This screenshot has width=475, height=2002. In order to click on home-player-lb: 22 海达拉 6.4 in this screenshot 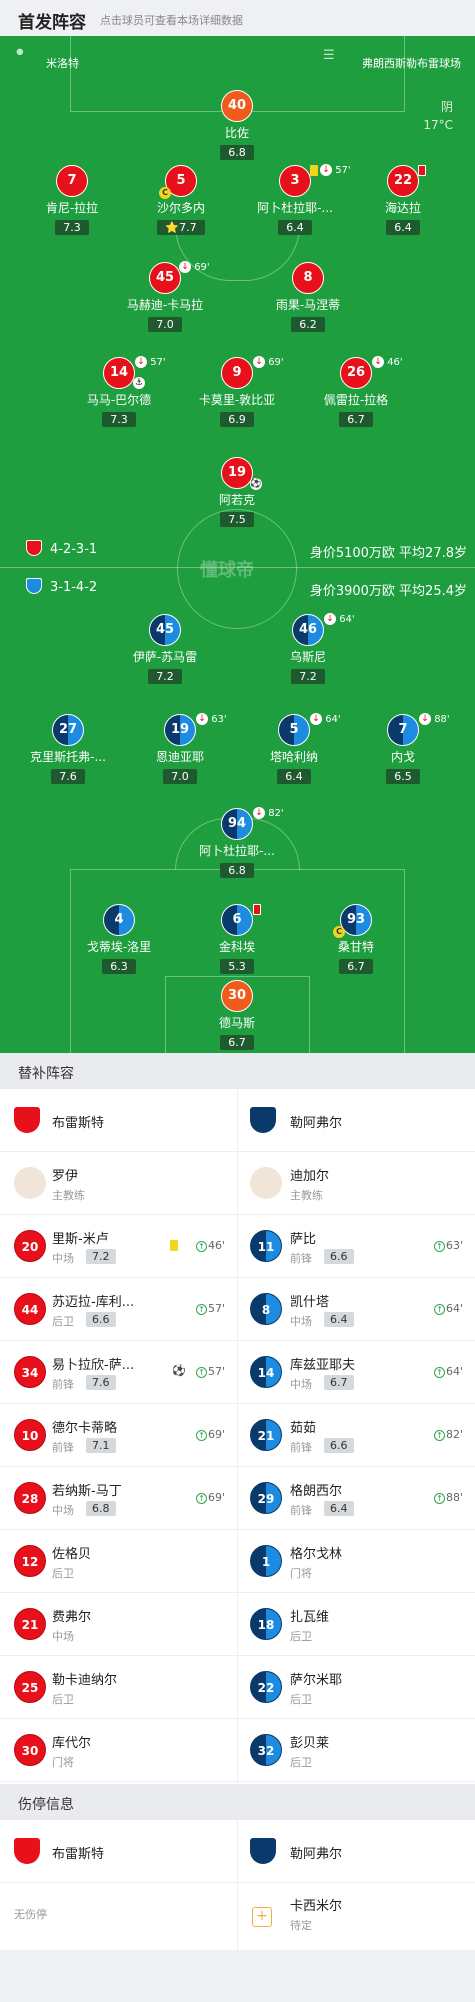, I will do `click(403, 200)`.